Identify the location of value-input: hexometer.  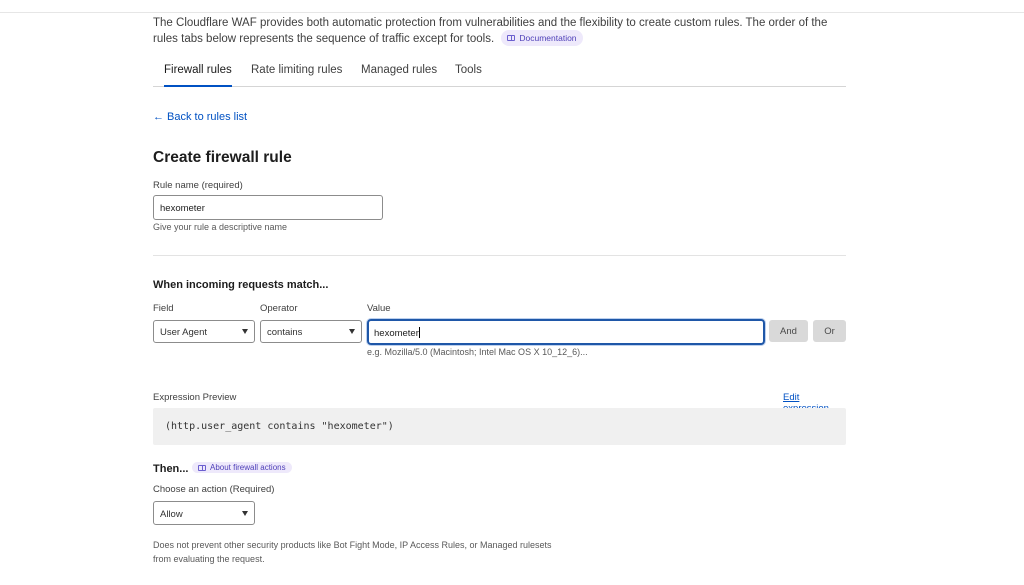
(566, 332).